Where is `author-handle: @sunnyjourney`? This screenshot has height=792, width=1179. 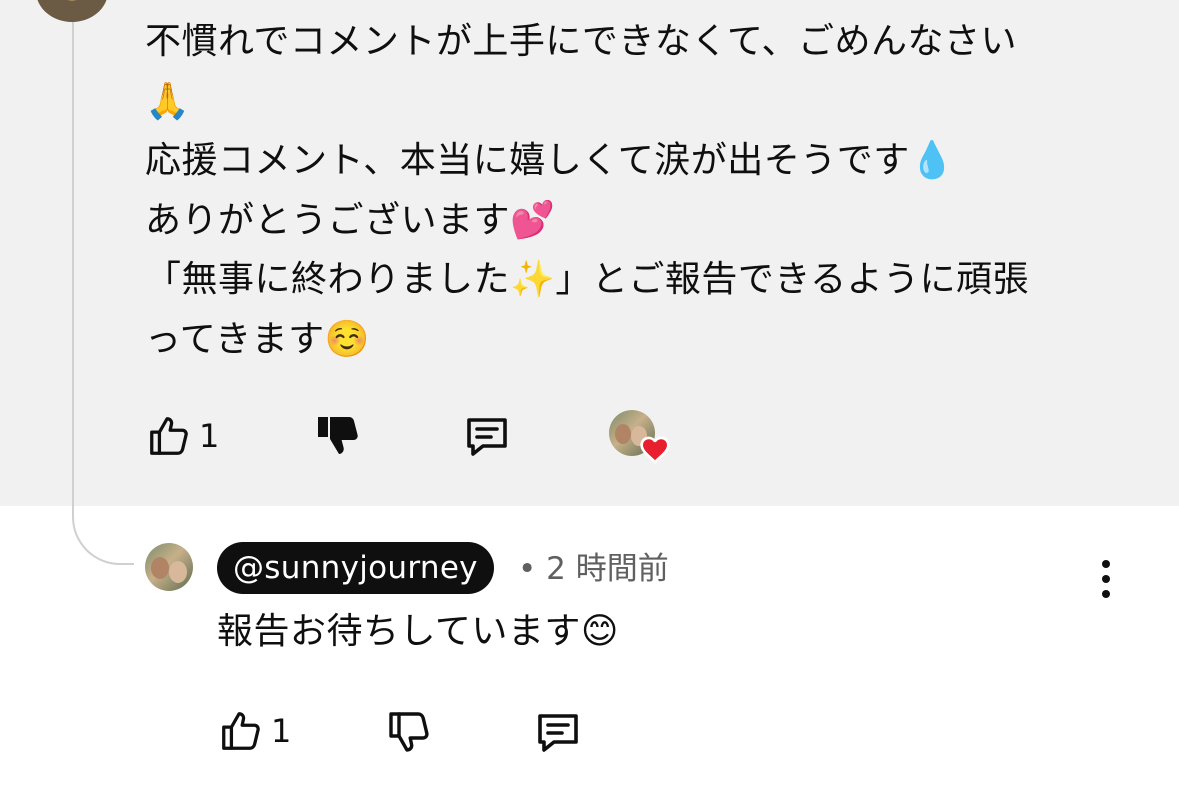
author-handle: @sunnyjourney is located at coordinates (355, 568).